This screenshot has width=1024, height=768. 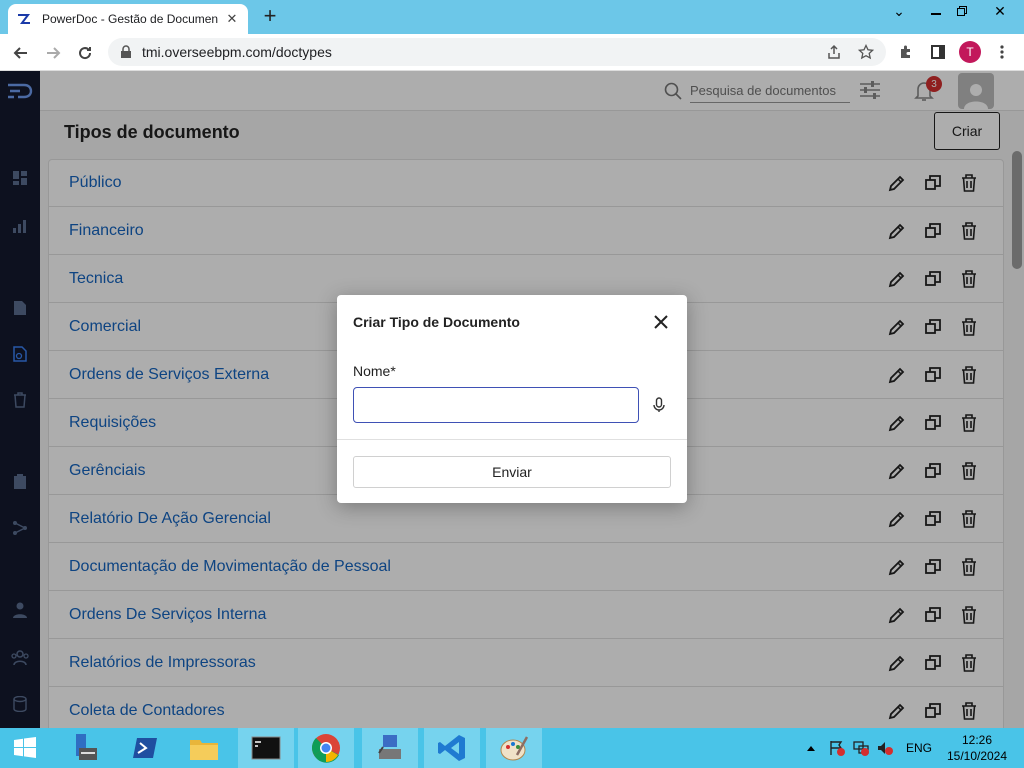 What do you see at coordinates (919, 748) in the screenshot?
I see `language-indicator: ENG` at bounding box center [919, 748].